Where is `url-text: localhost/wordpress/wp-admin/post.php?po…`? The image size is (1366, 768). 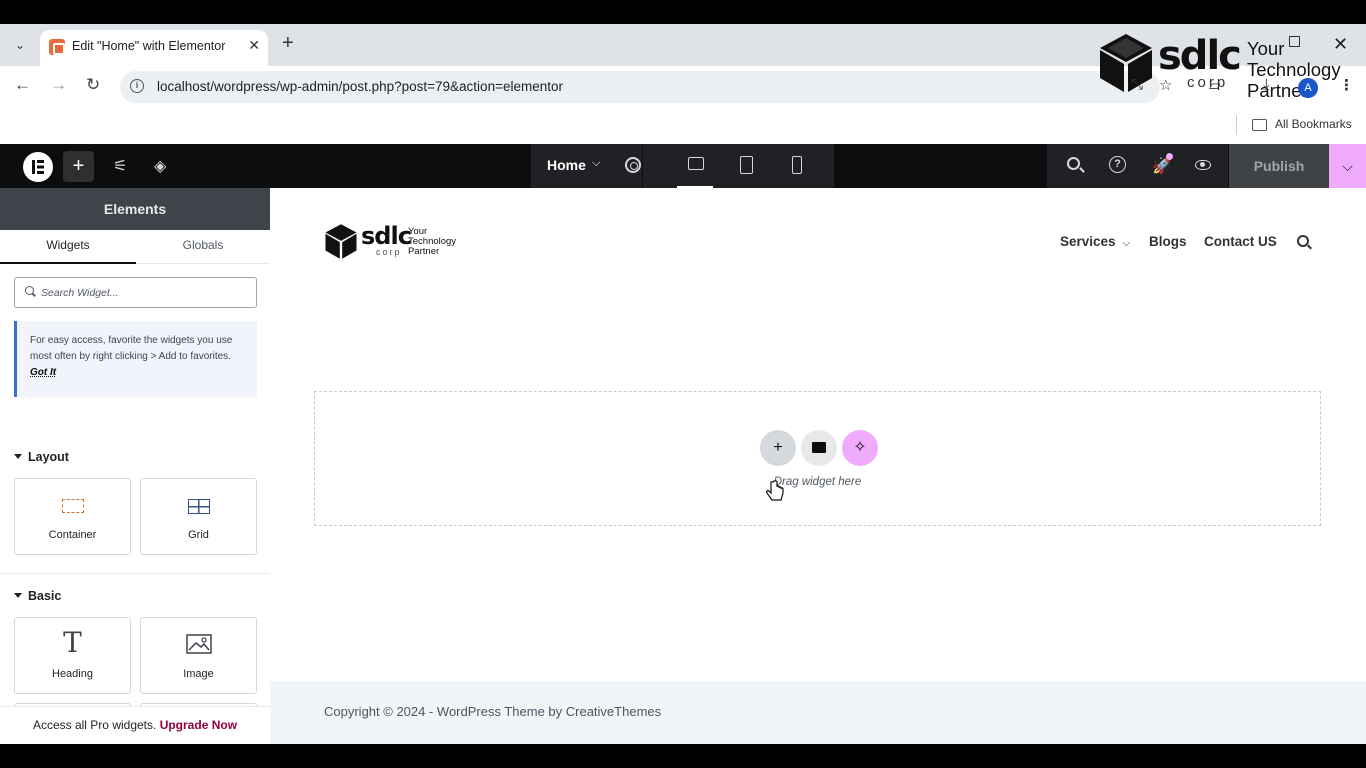 url-text: localhost/wordpress/wp-admin/post.php?po… is located at coordinates (360, 86).